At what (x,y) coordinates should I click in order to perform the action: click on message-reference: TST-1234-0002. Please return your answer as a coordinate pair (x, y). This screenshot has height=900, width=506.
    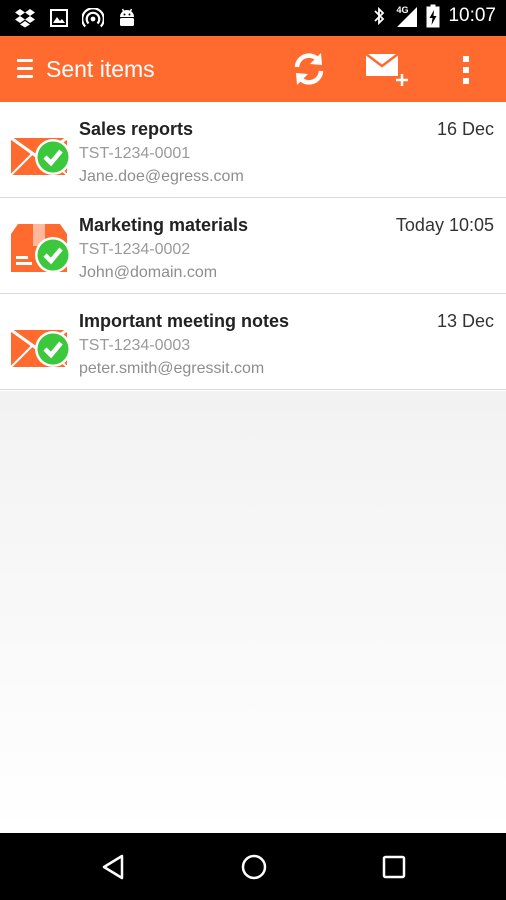
    Looking at the image, I should click on (135, 249).